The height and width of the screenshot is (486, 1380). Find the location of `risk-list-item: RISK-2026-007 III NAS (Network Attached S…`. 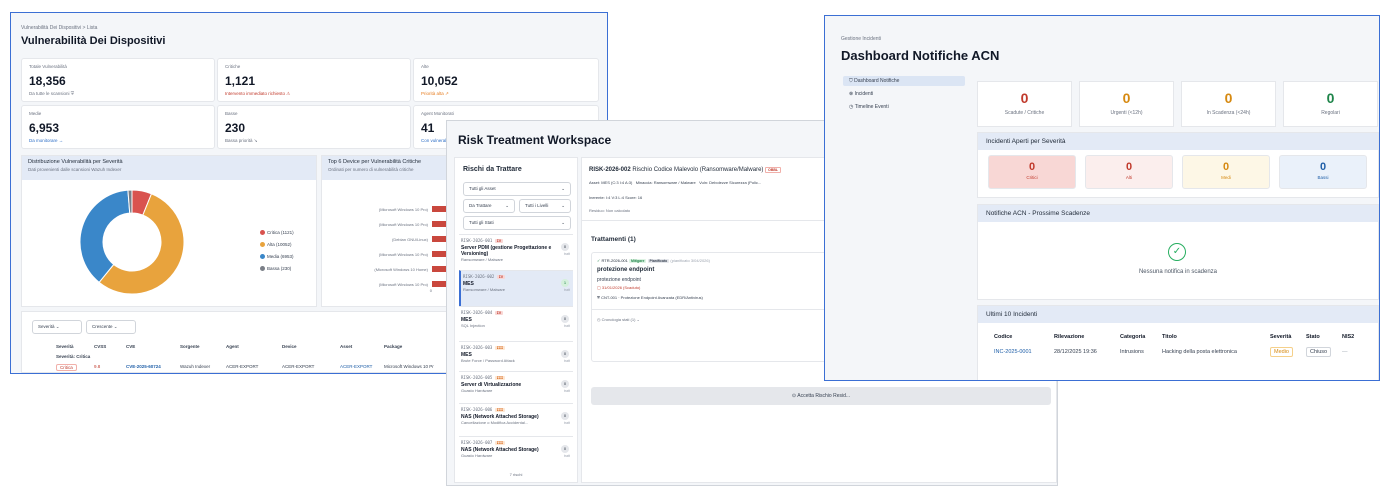

risk-list-item: RISK-2026-007 III NAS (Network Attached S… is located at coordinates (516, 452).